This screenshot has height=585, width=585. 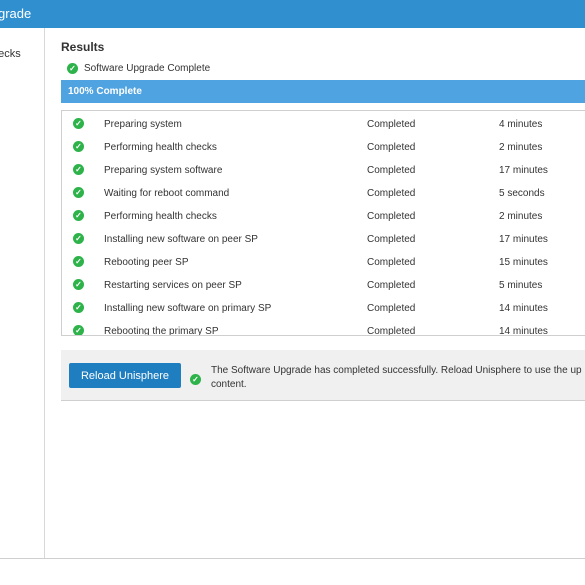 I want to click on footer-success-icon-wrap: ✓, so click(x=195, y=378).